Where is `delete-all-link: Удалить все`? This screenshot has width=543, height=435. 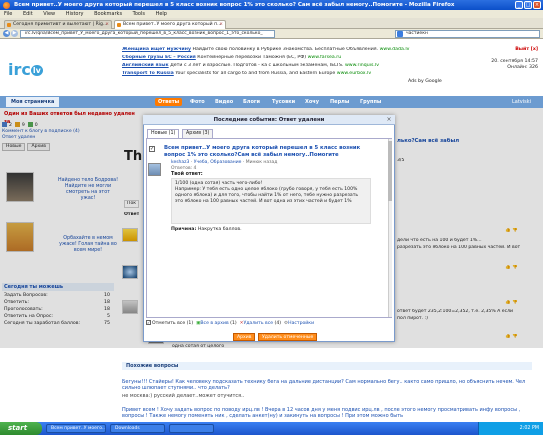
delete-all-link: Удалить все is located at coordinates (258, 323).